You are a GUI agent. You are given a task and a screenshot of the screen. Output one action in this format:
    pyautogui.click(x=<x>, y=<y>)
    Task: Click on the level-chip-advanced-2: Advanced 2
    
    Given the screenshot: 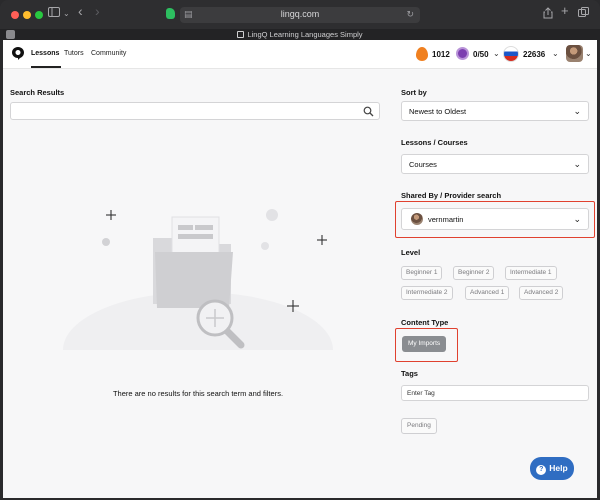 What is the action you would take?
    pyautogui.click(x=541, y=293)
    